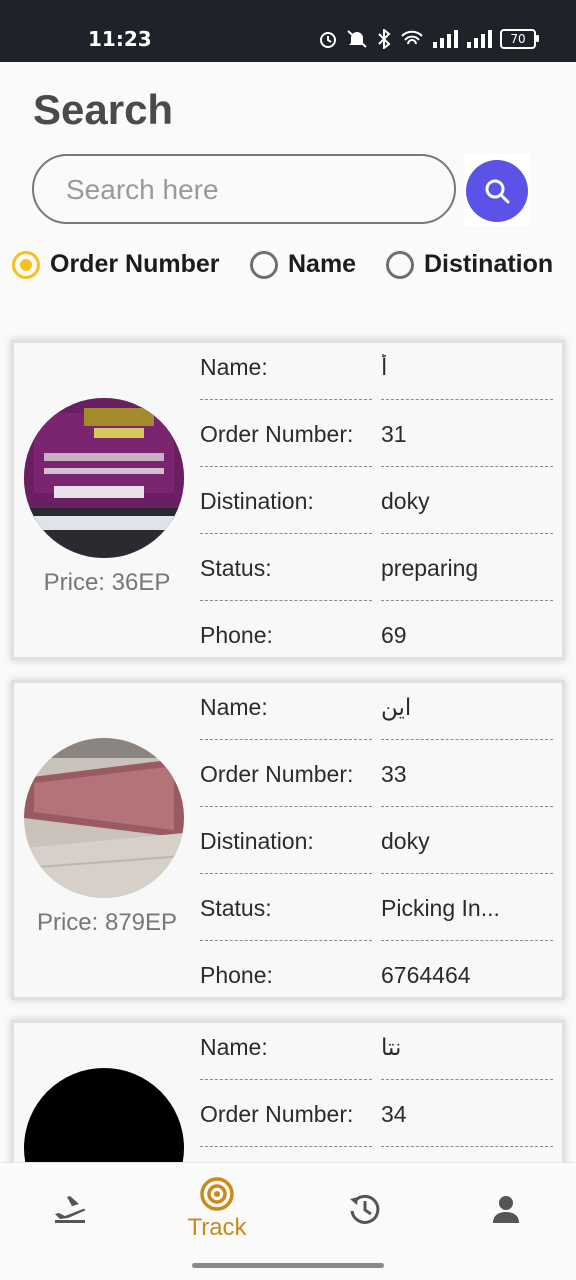  Describe the element at coordinates (391, 1047) in the screenshot. I see `detail-value: نتا` at that location.